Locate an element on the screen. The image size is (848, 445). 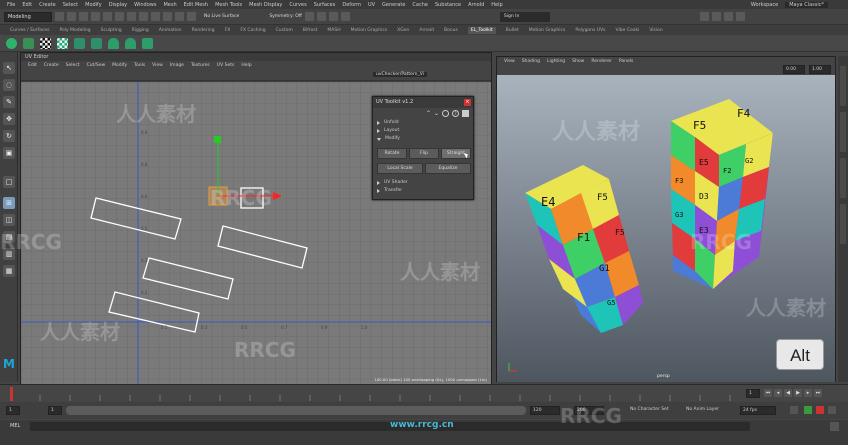
layout-icon is located at coordinates (79, 43).